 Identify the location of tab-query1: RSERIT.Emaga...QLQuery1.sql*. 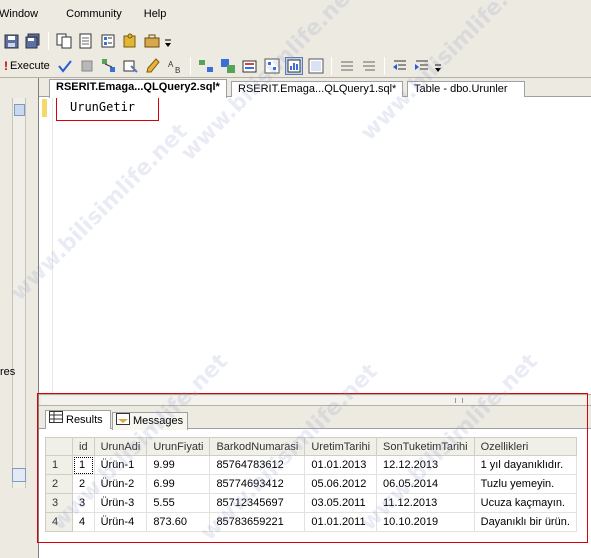
(317, 89).